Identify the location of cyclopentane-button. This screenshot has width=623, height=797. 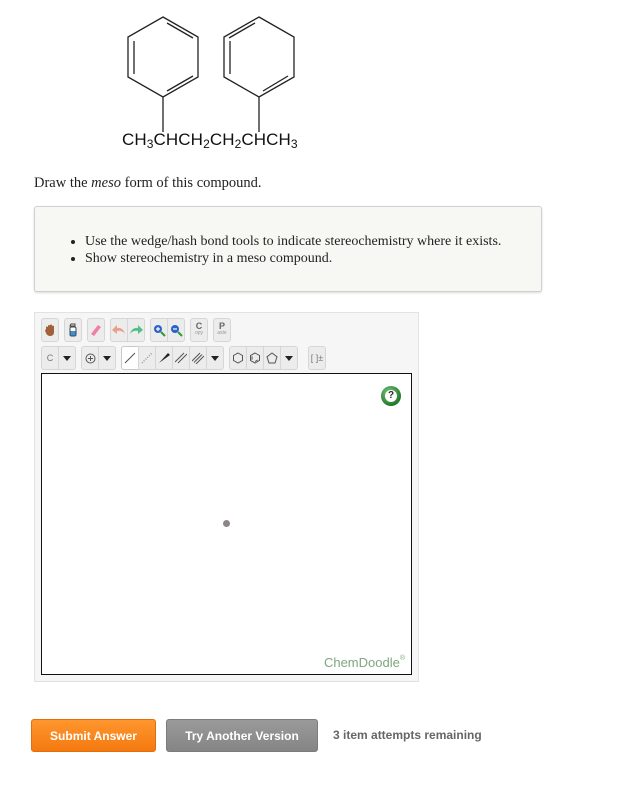
(272, 358).